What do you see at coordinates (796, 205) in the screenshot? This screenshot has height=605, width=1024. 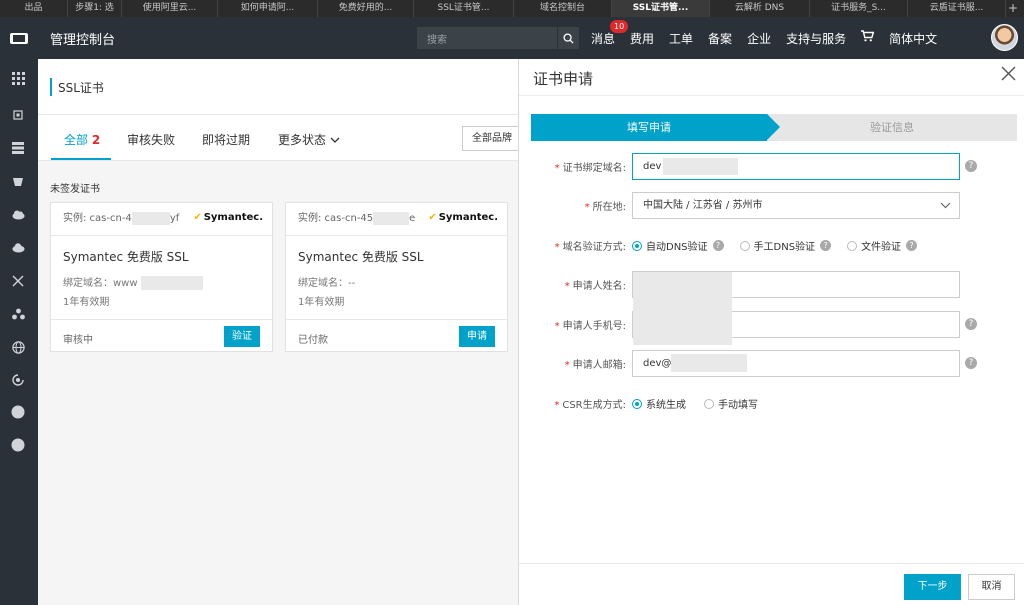 I see `region-select: 中国大陆 / 江苏省 / 苏州市` at bounding box center [796, 205].